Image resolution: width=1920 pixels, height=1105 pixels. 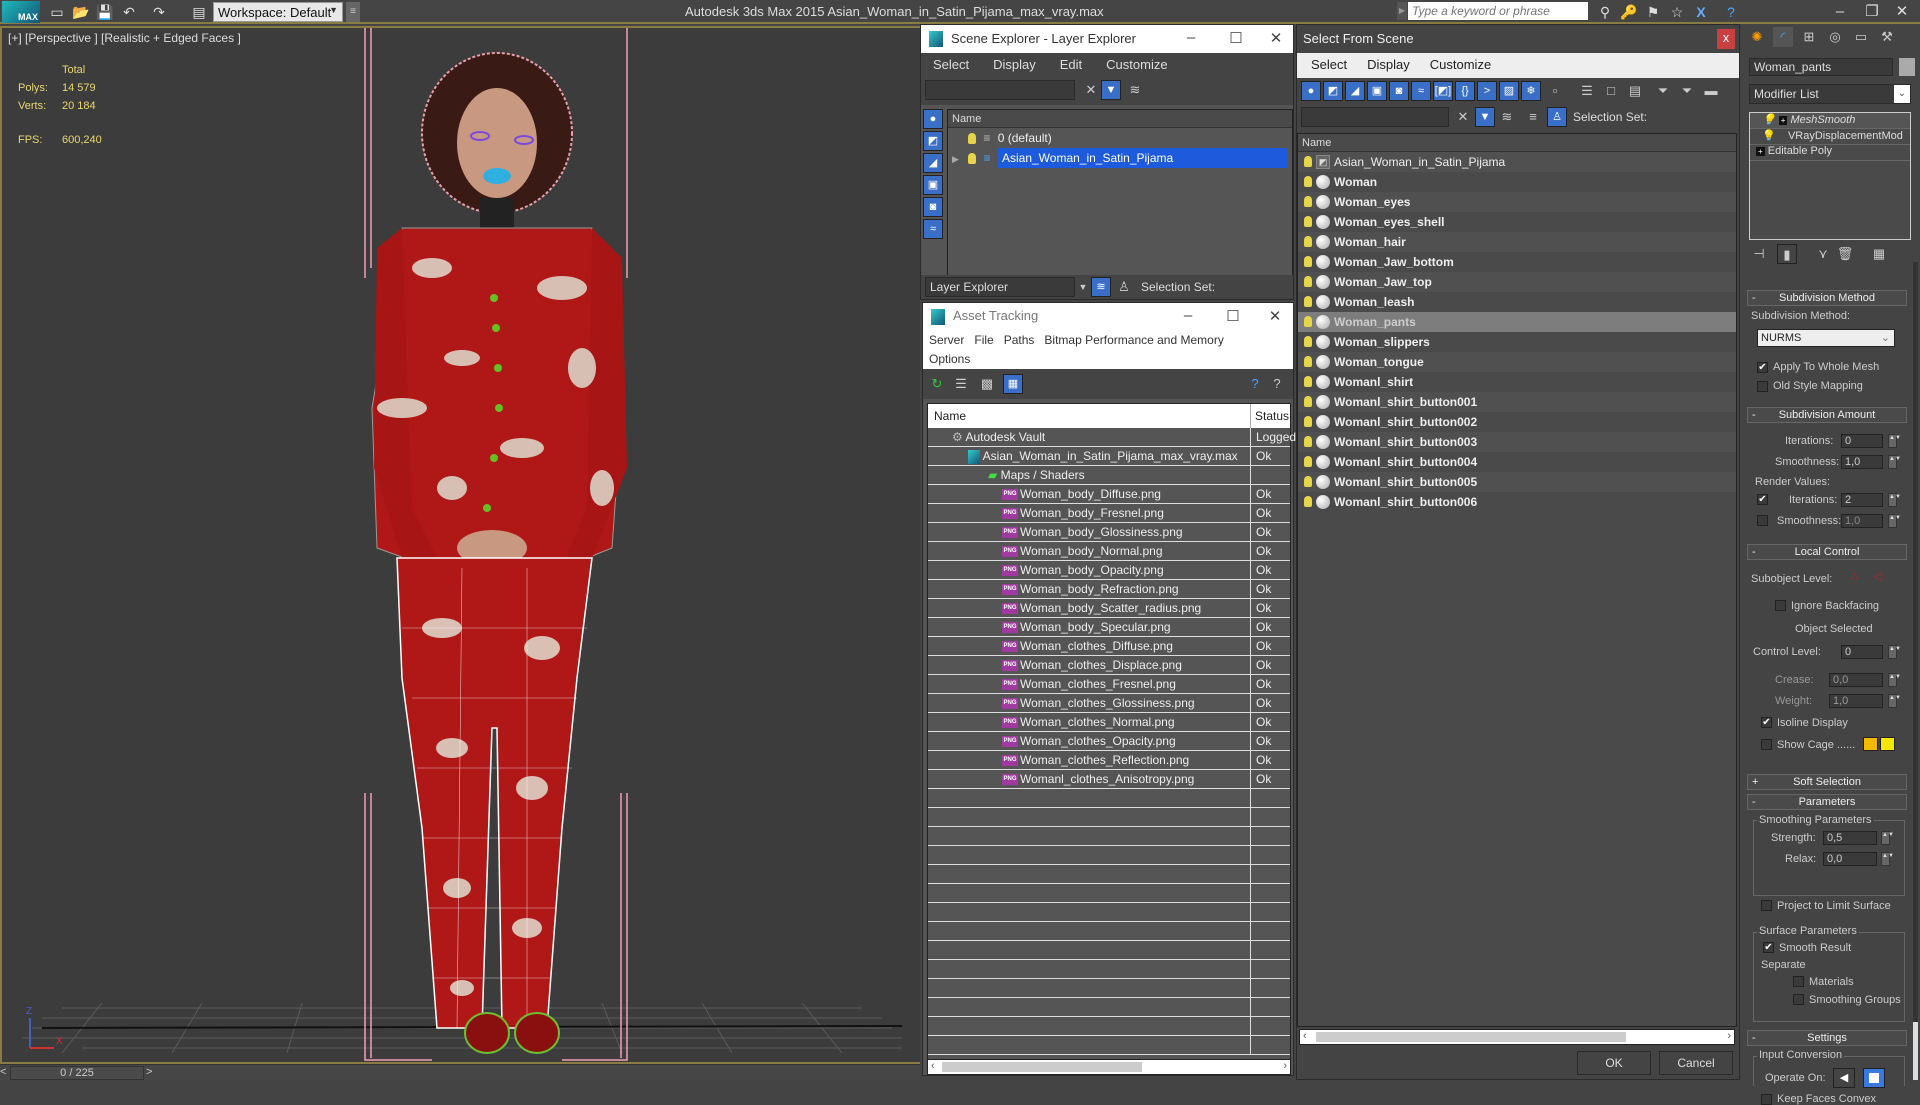 I want to click on configure-sets-icon: ▦, so click(x=1879, y=254).